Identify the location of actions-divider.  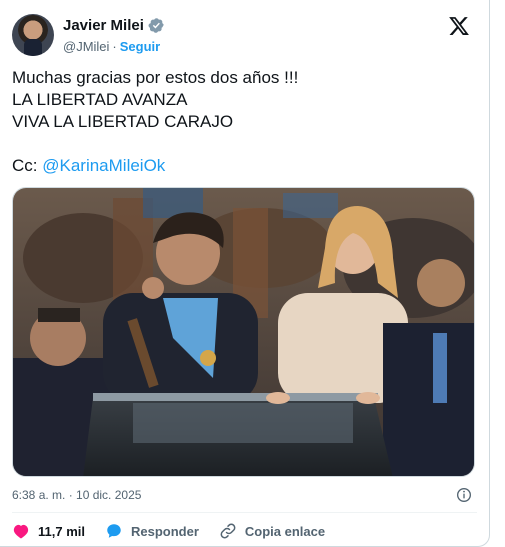
(244, 512).